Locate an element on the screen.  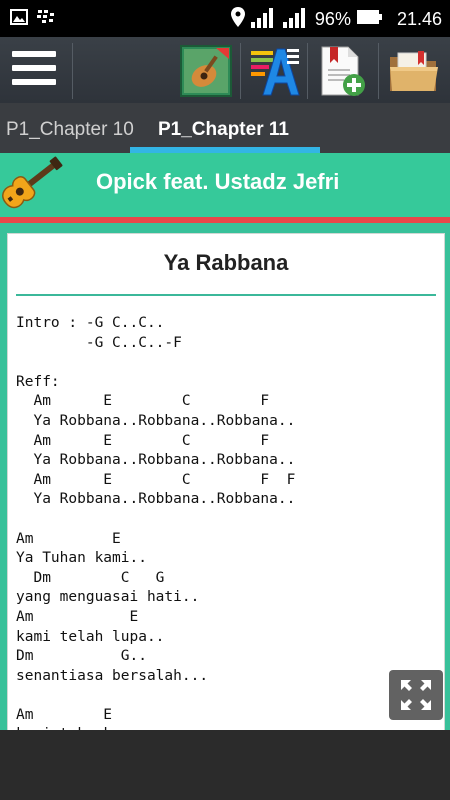
toolbar is located at coordinates (225, 70).